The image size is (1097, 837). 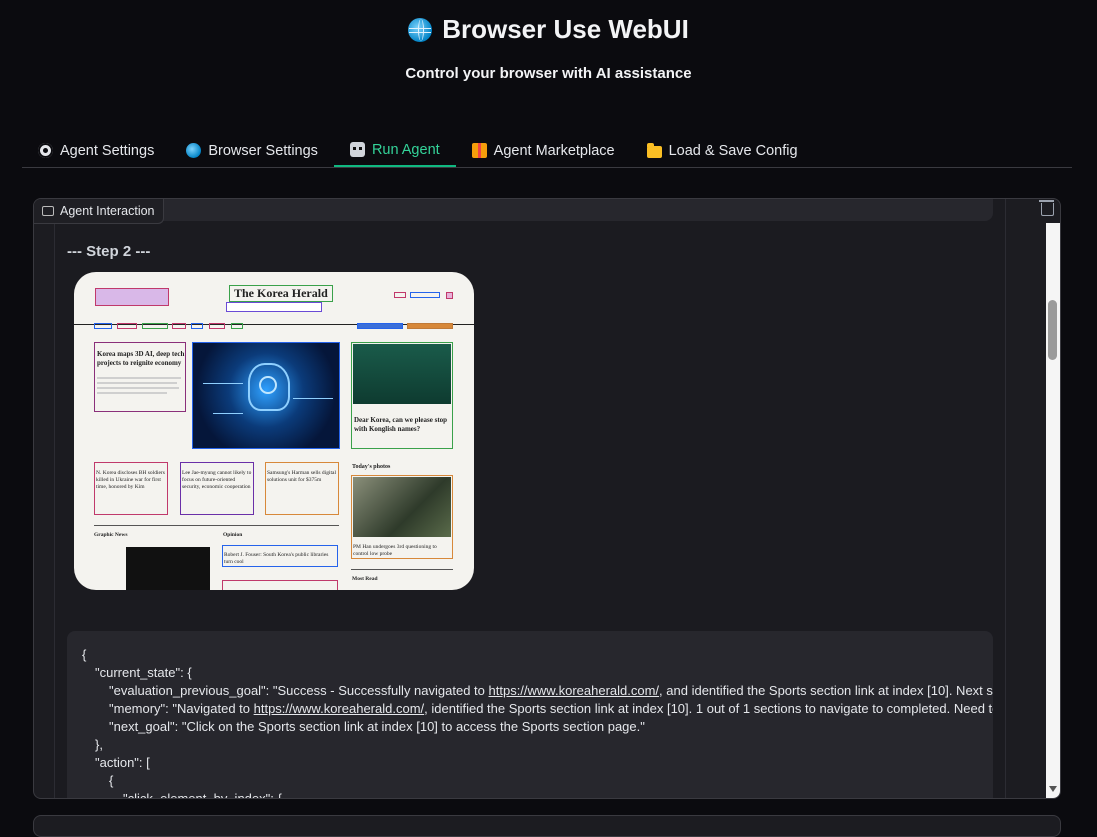 I want to click on tab-label: Run Agent, so click(x=405, y=149).